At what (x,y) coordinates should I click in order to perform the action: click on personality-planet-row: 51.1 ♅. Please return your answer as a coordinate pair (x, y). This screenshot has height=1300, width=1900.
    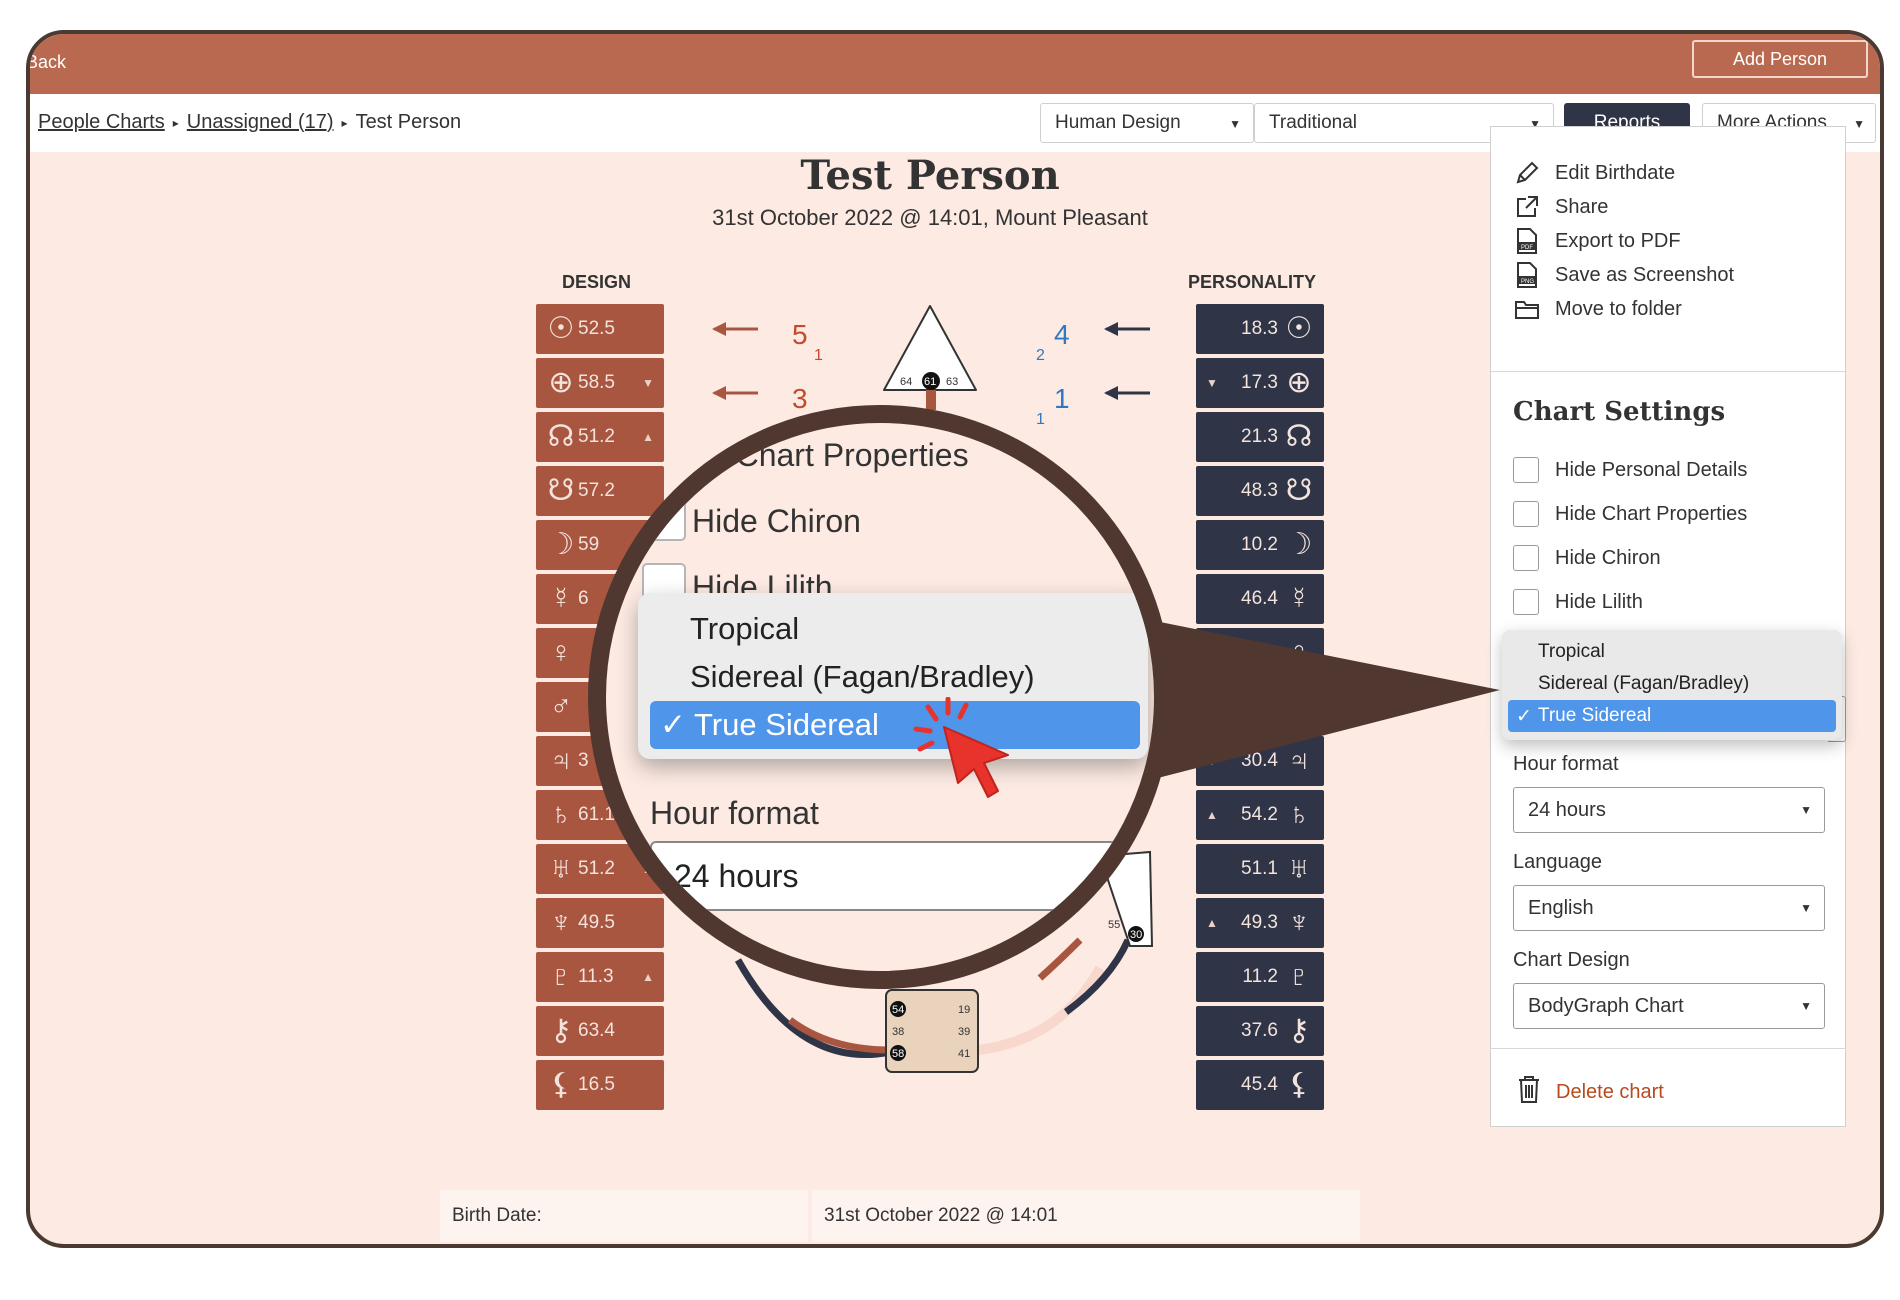
    Looking at the image, I should click on (1260, 869).